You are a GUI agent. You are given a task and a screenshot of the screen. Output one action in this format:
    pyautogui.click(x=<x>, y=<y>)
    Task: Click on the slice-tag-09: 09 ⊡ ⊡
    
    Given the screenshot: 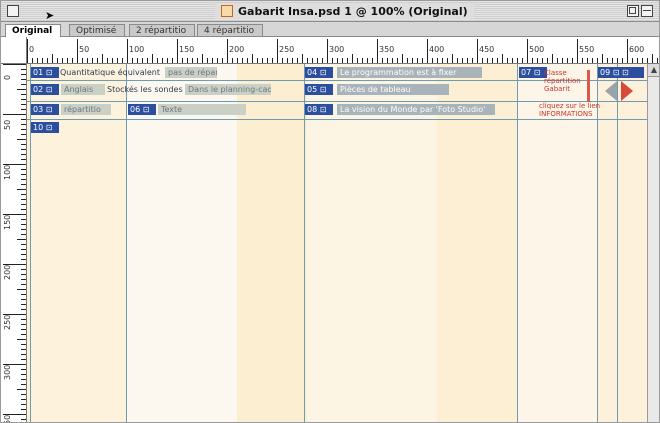 What is the action you would take?
    pyautogui.click(x=621, y=72)
    